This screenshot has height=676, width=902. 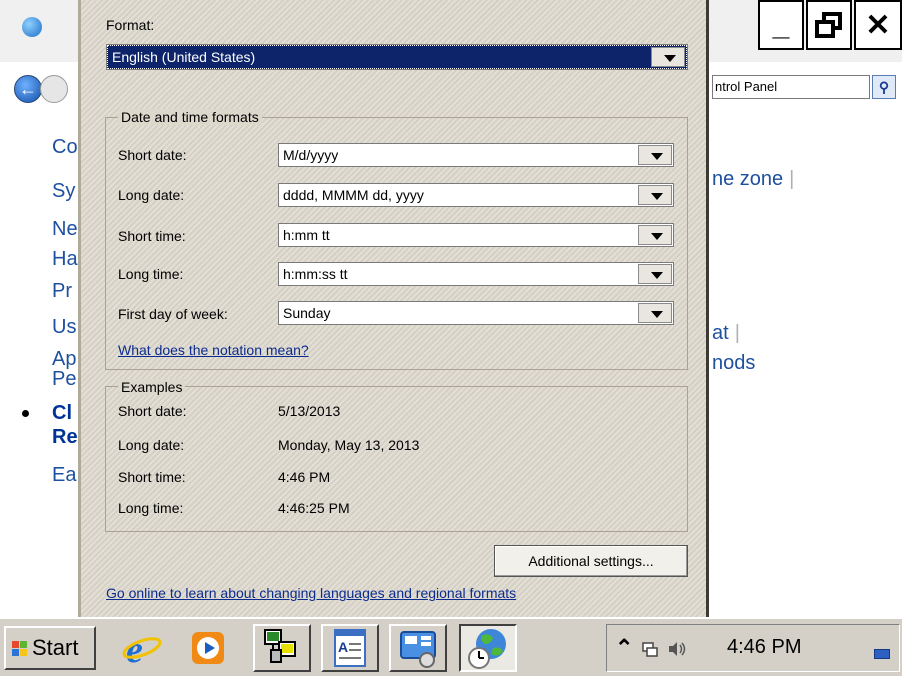 What do you see at coordinates (63, 191) in the screenshot?
I see `left-nav-item: Sy` at bounding box center [63, 191].